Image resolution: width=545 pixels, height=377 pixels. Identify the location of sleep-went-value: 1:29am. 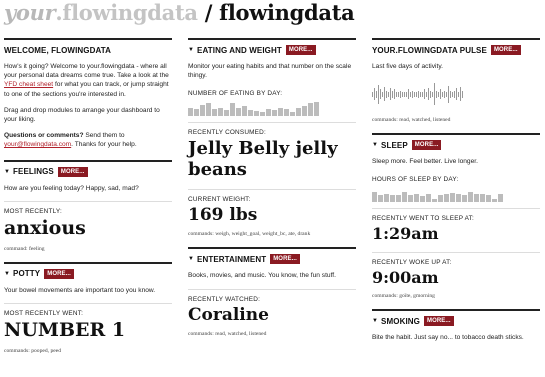
(405, 234).